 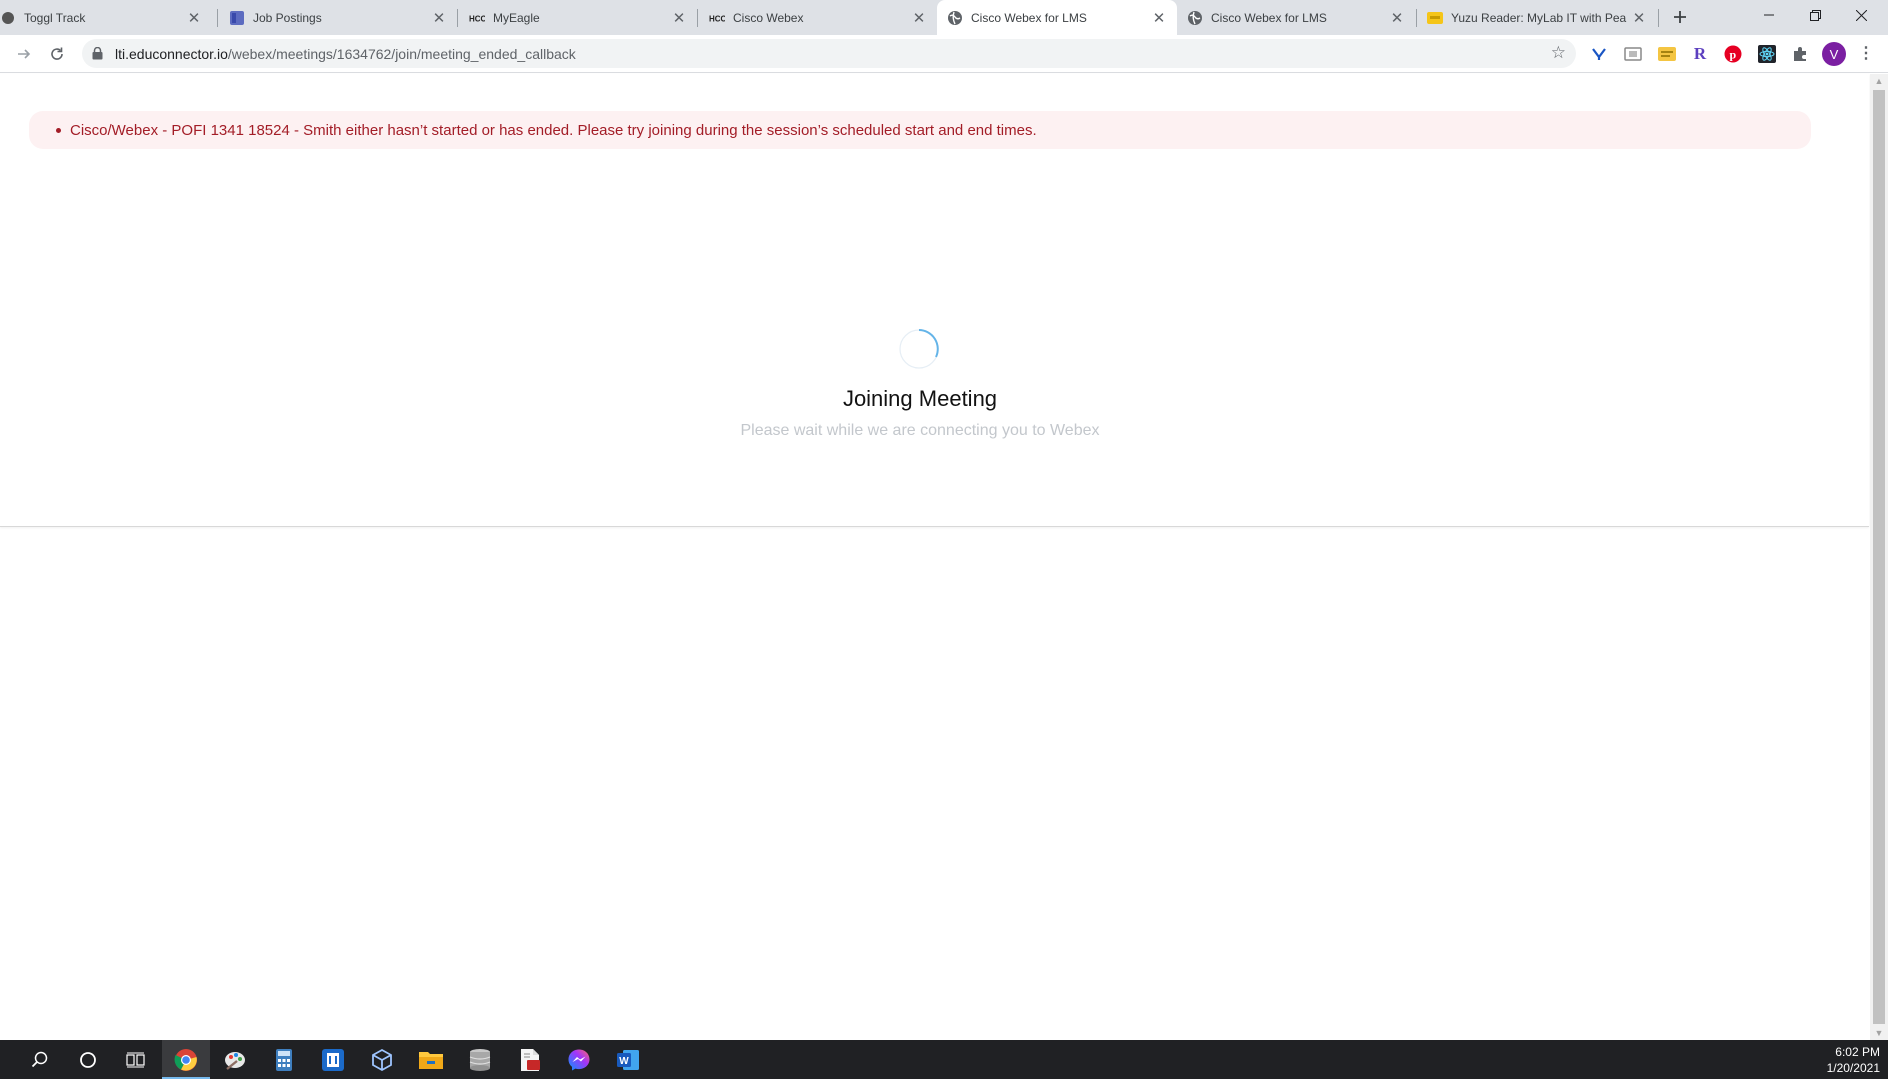 I want to click on system-clock: 6:02 PM 1/20/2021, so click(x=1853, y=1060).